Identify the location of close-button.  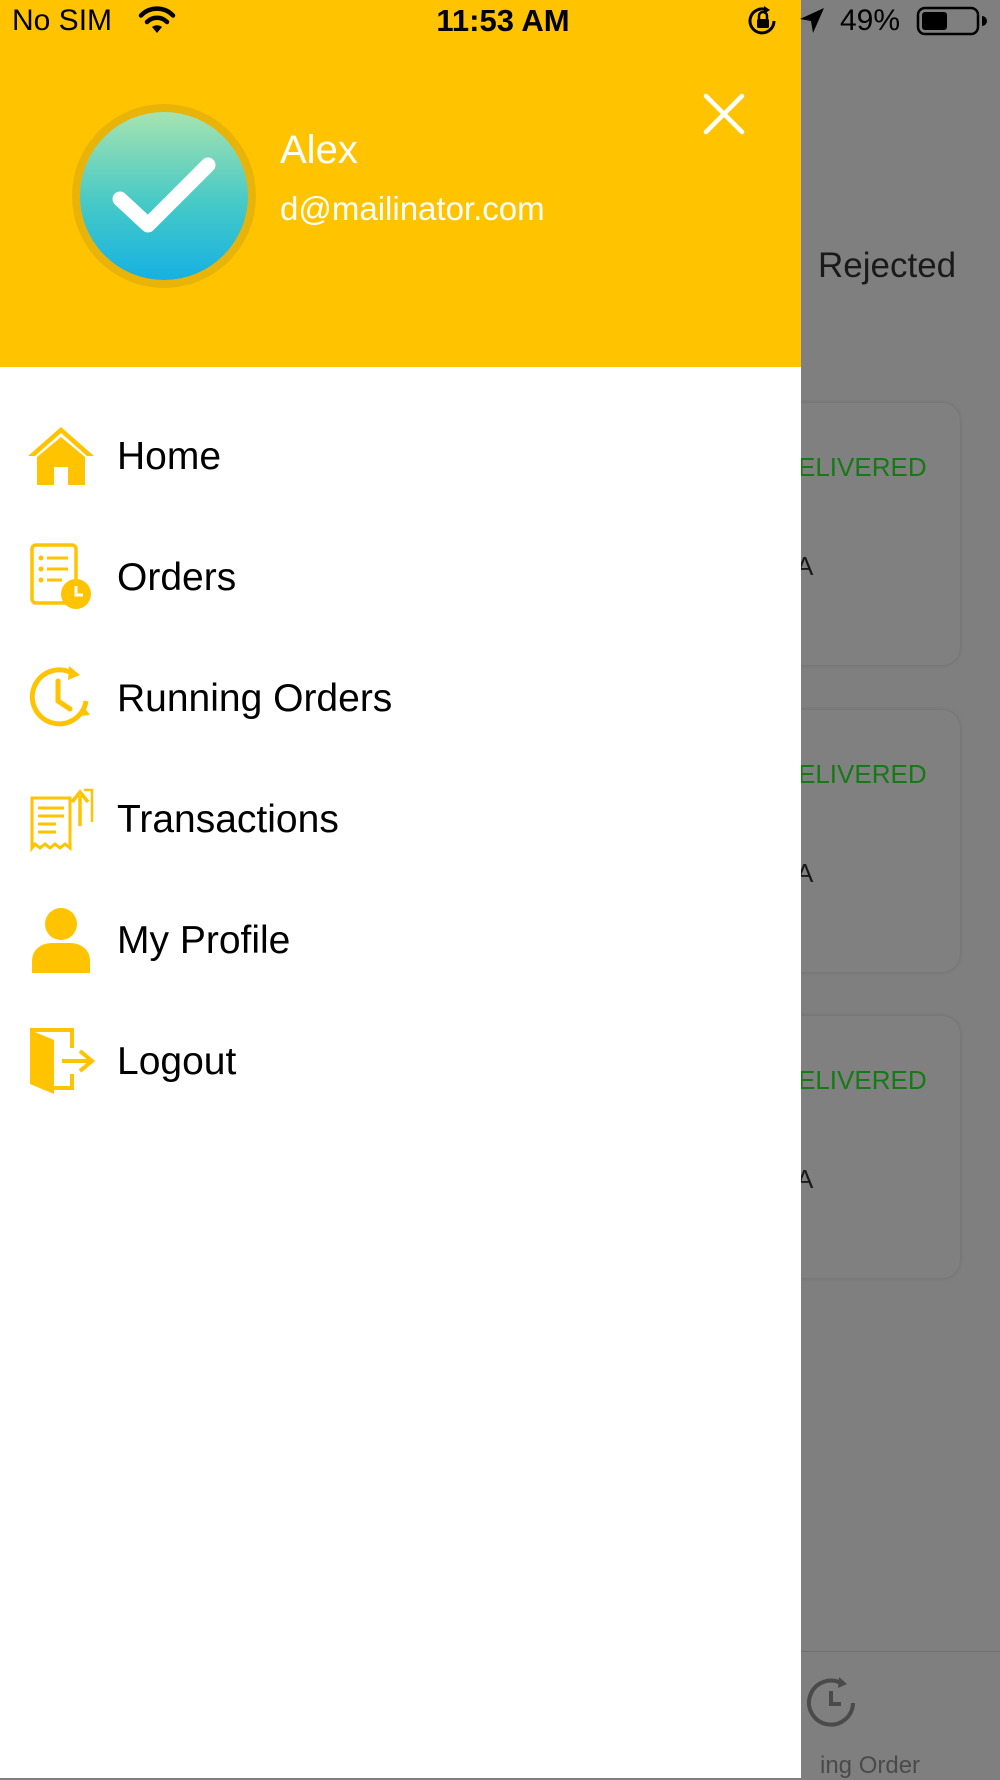
(724, 114).